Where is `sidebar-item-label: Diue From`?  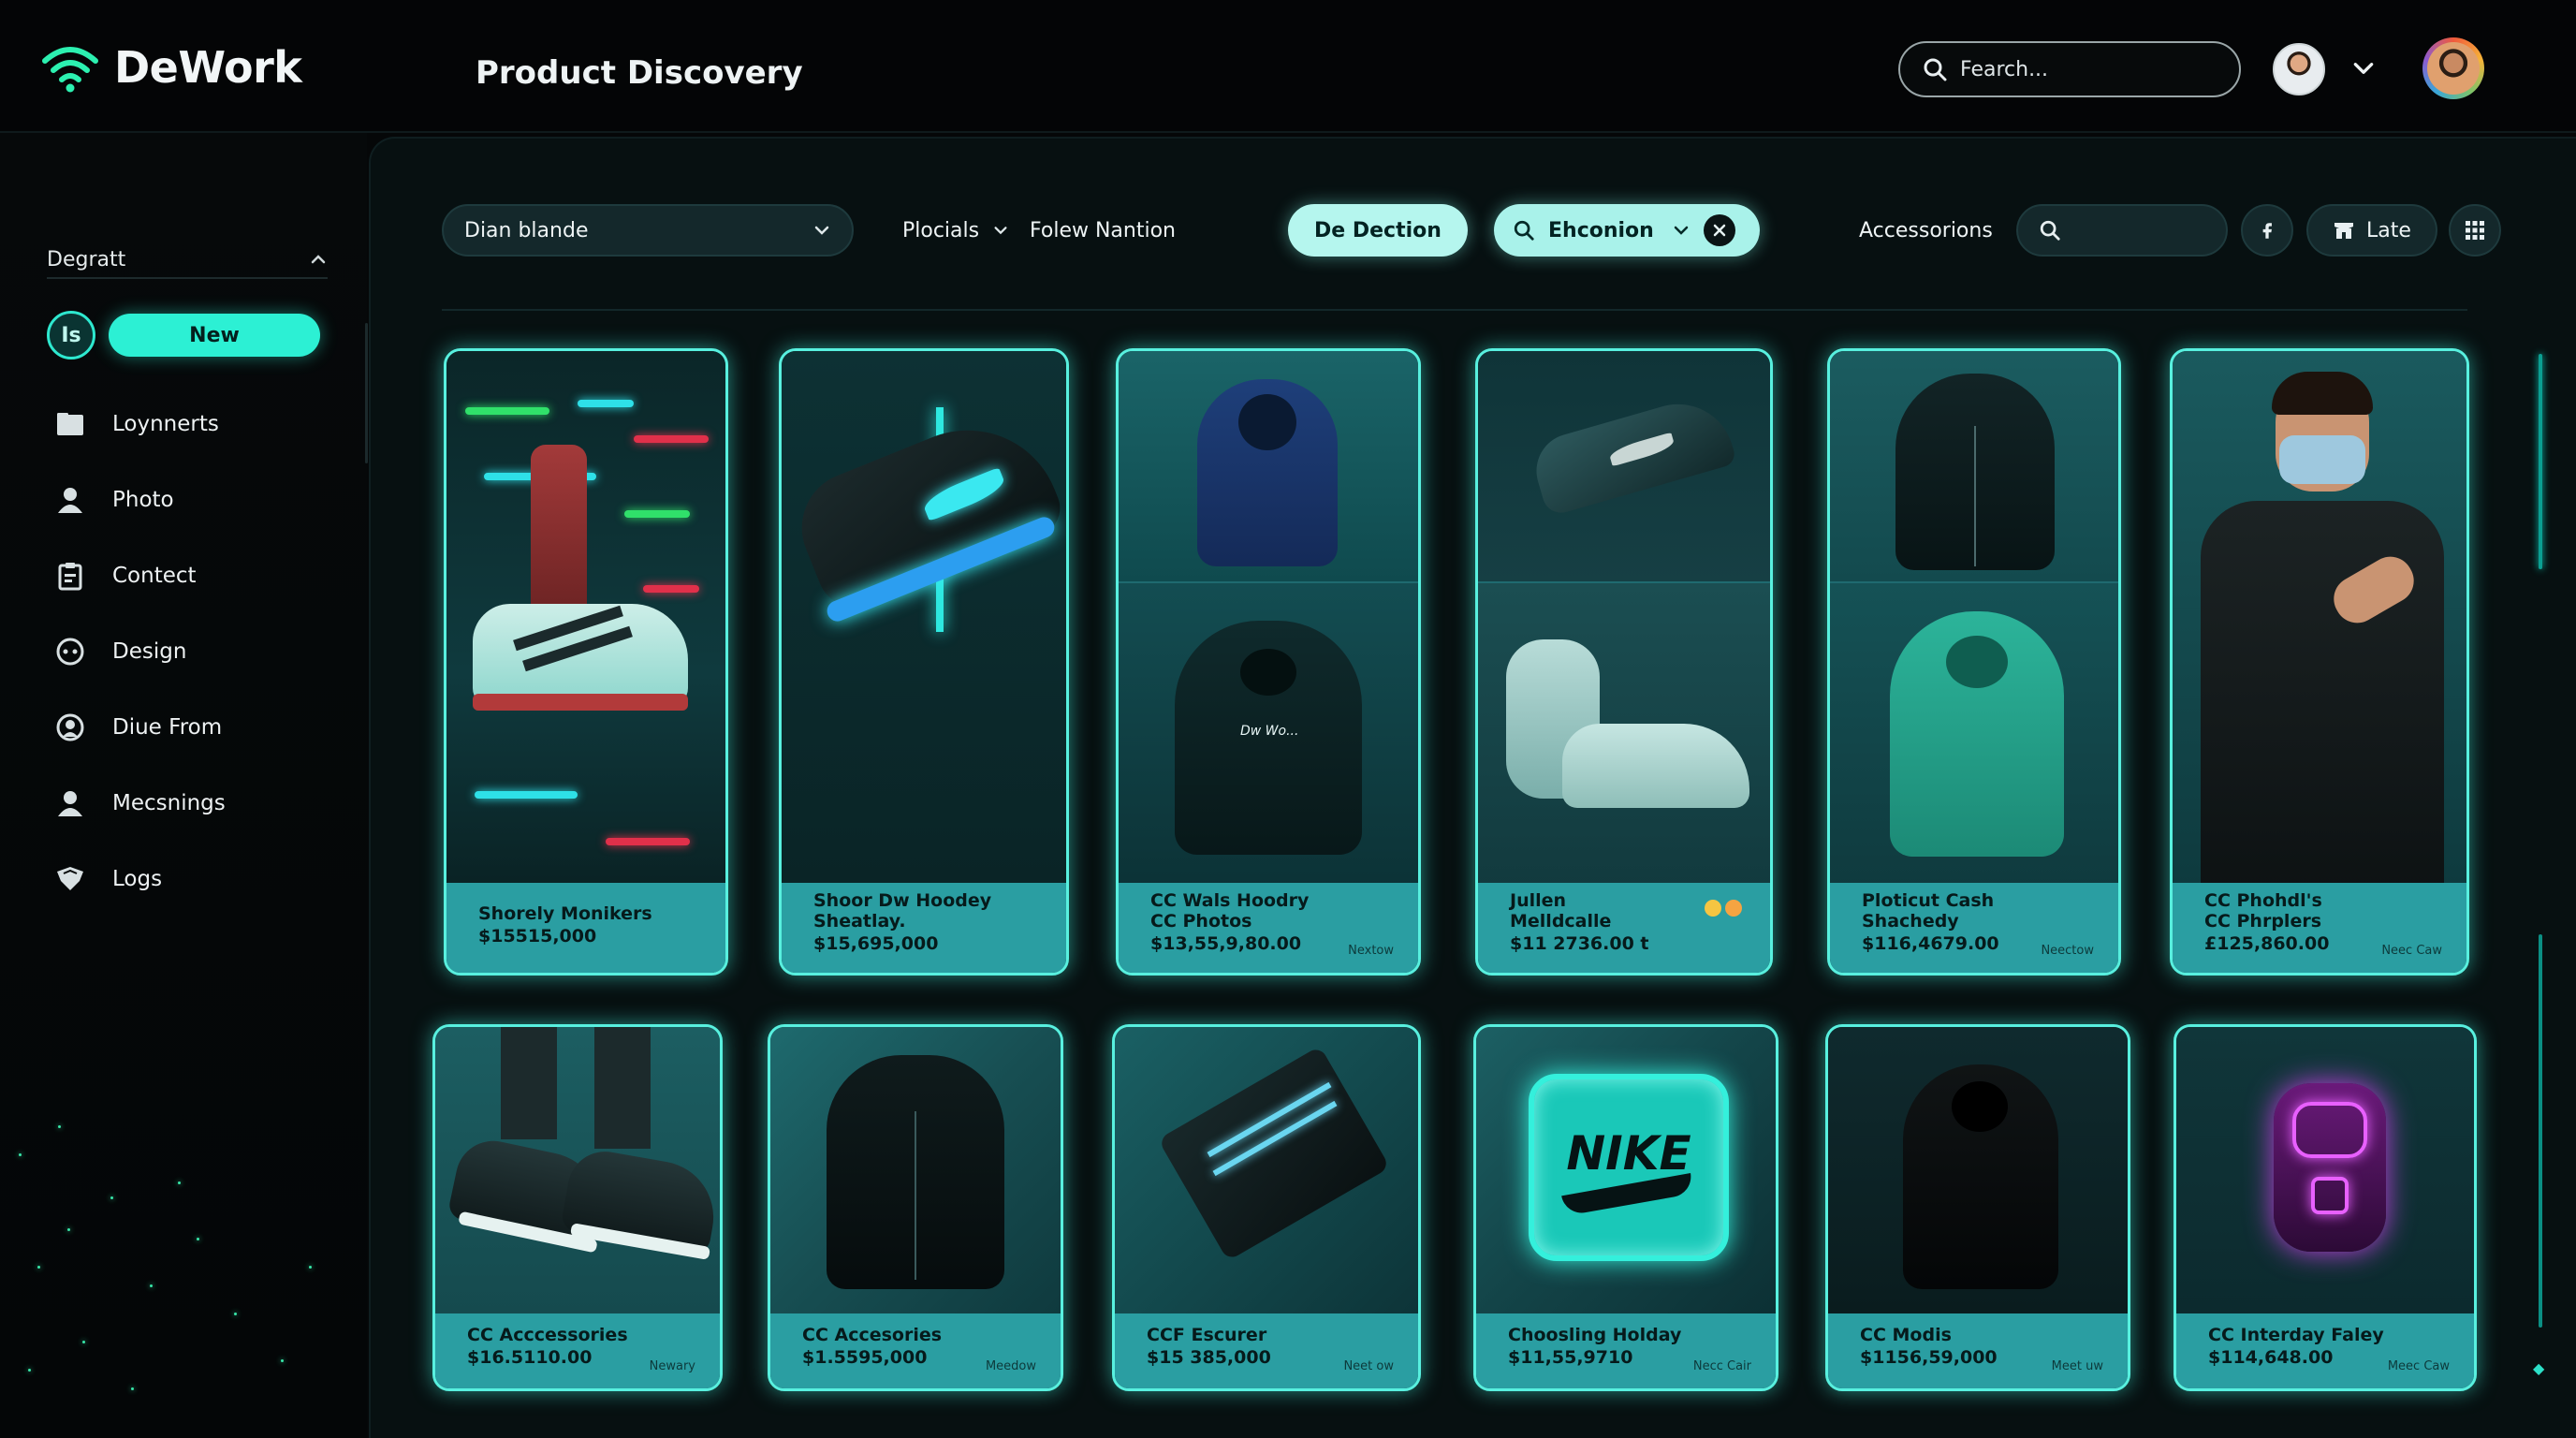 sidebar-item-label: Diue From is located at coordinates (167, 727).